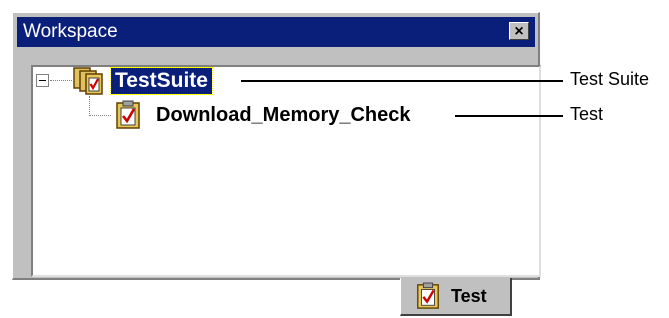  What do you see at coordinates (161, 81) in the screenshot?
I see `tree-node-testsuite: TestSuite` at bounding box center [161, 81].